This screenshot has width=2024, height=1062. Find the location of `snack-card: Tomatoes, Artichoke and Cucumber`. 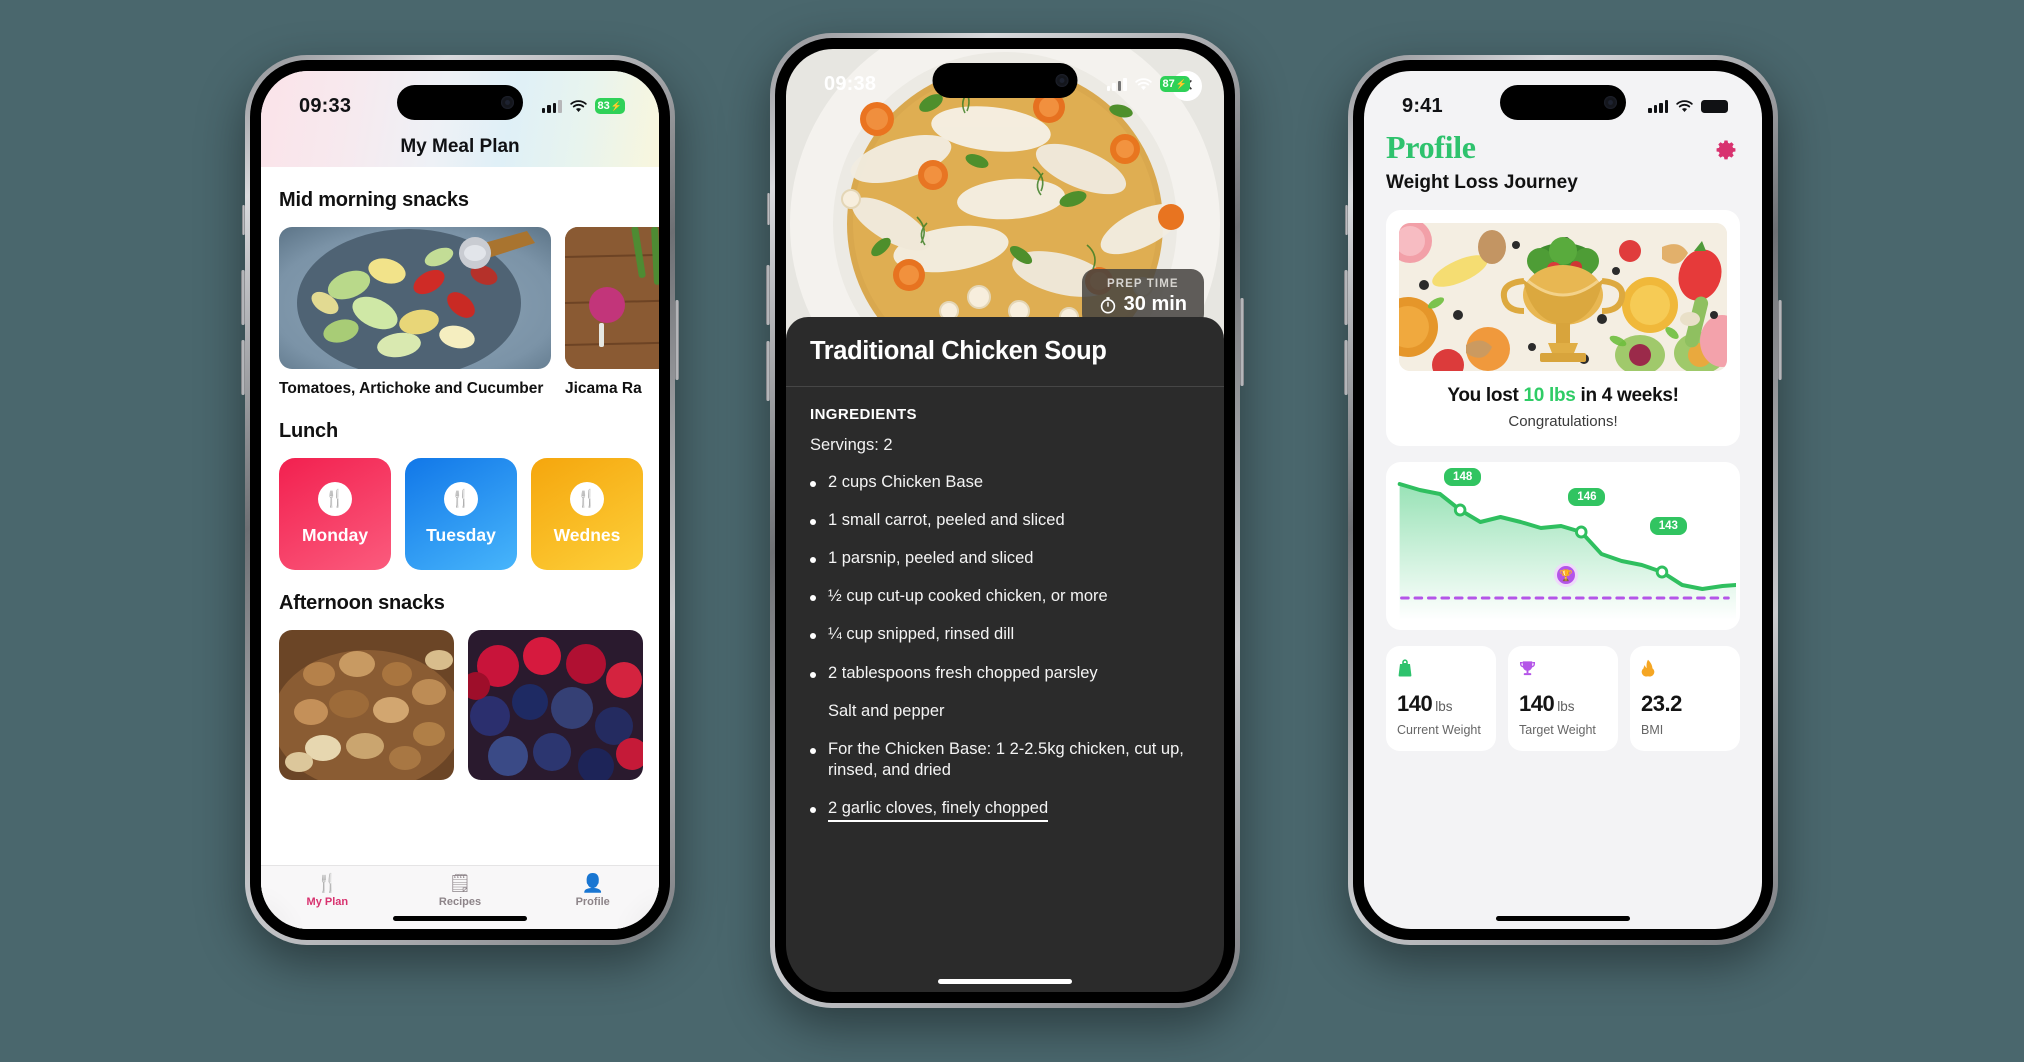

snack-card: Tomatoes, Artichoke and Cucumber is located at coordinates (415, 312).